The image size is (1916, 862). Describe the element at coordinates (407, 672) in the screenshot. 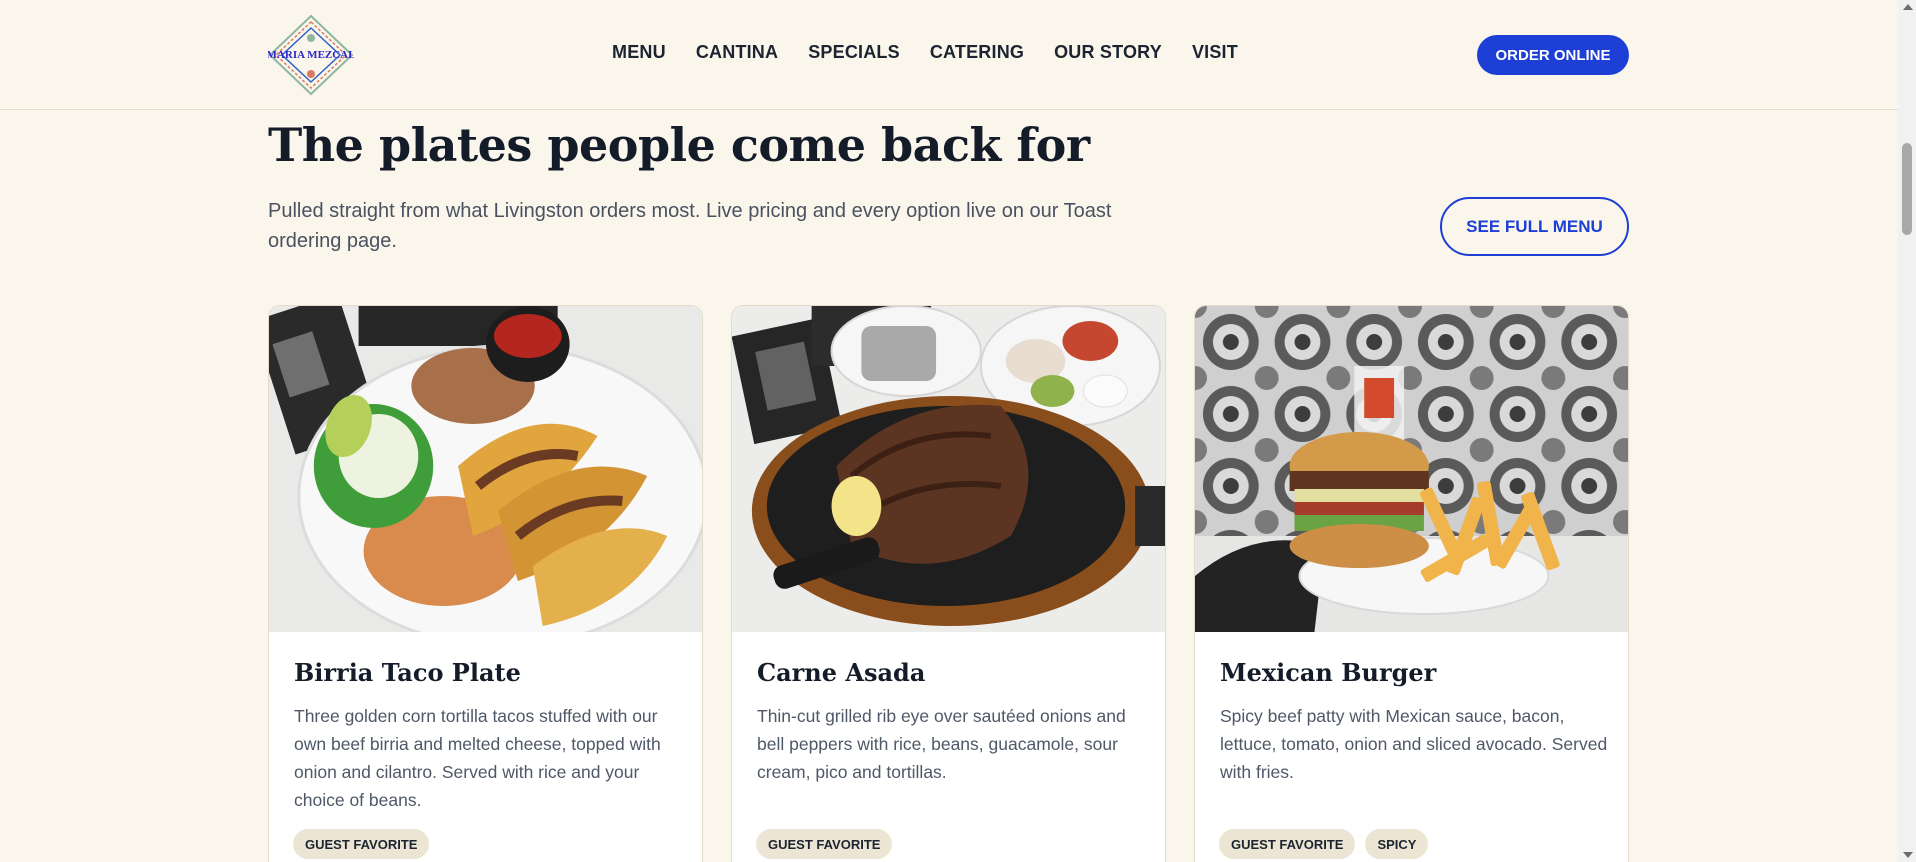

I see `card-title: Birria Taco Plate` at that location.